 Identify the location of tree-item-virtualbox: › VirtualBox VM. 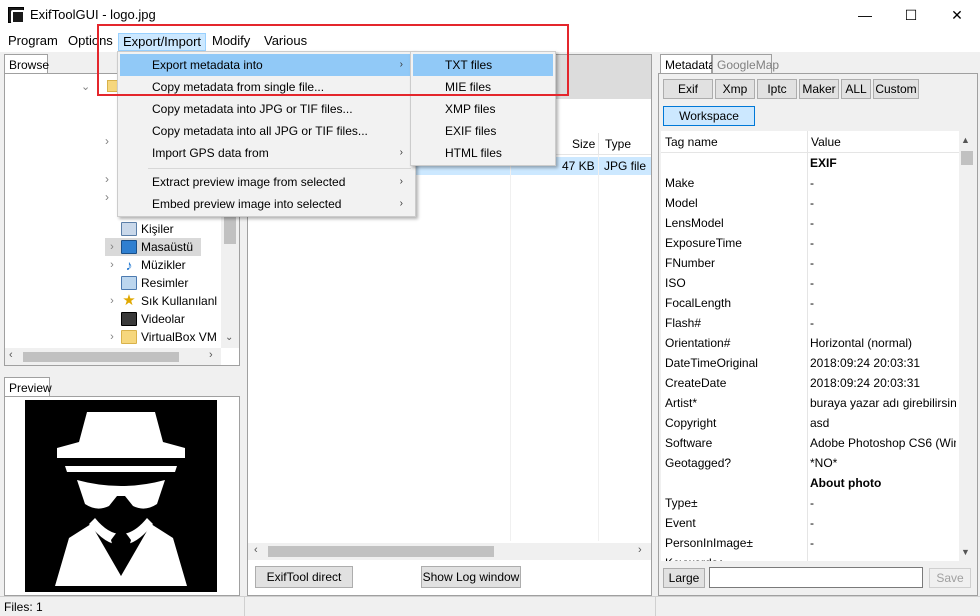
(161, 337).